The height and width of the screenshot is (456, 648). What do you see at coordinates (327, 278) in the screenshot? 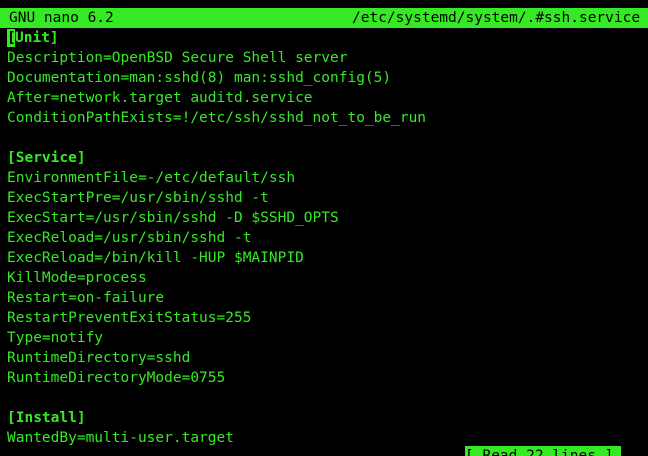
I see `editor-line: KillMode=process` at bounding box center [327, 278].